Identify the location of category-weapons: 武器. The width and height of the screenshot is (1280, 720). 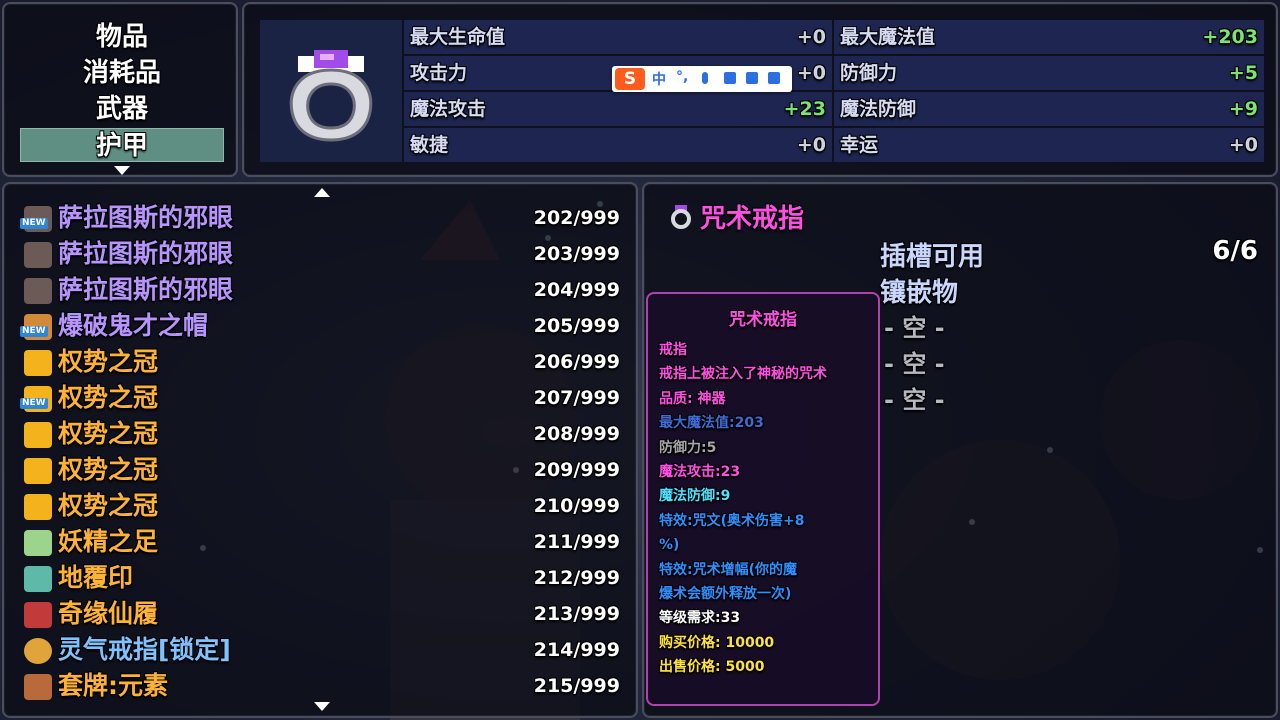
(122, 109).